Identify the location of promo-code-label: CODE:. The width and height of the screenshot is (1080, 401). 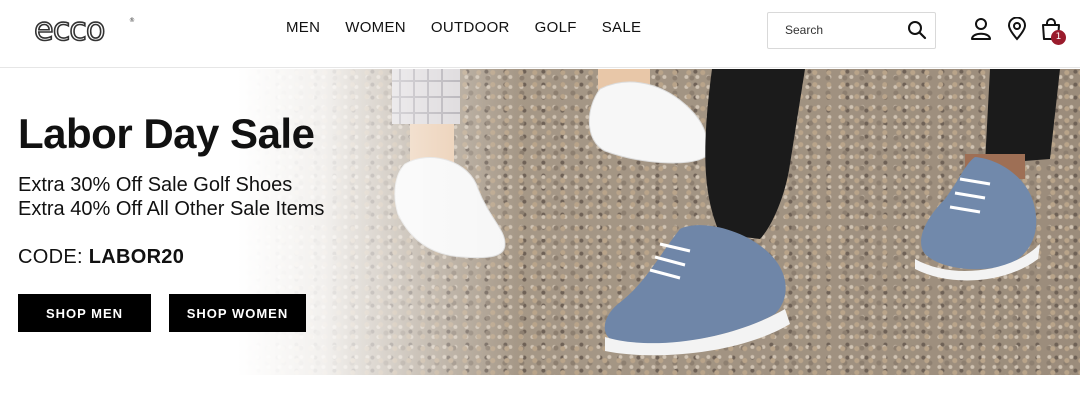
(50, 257).